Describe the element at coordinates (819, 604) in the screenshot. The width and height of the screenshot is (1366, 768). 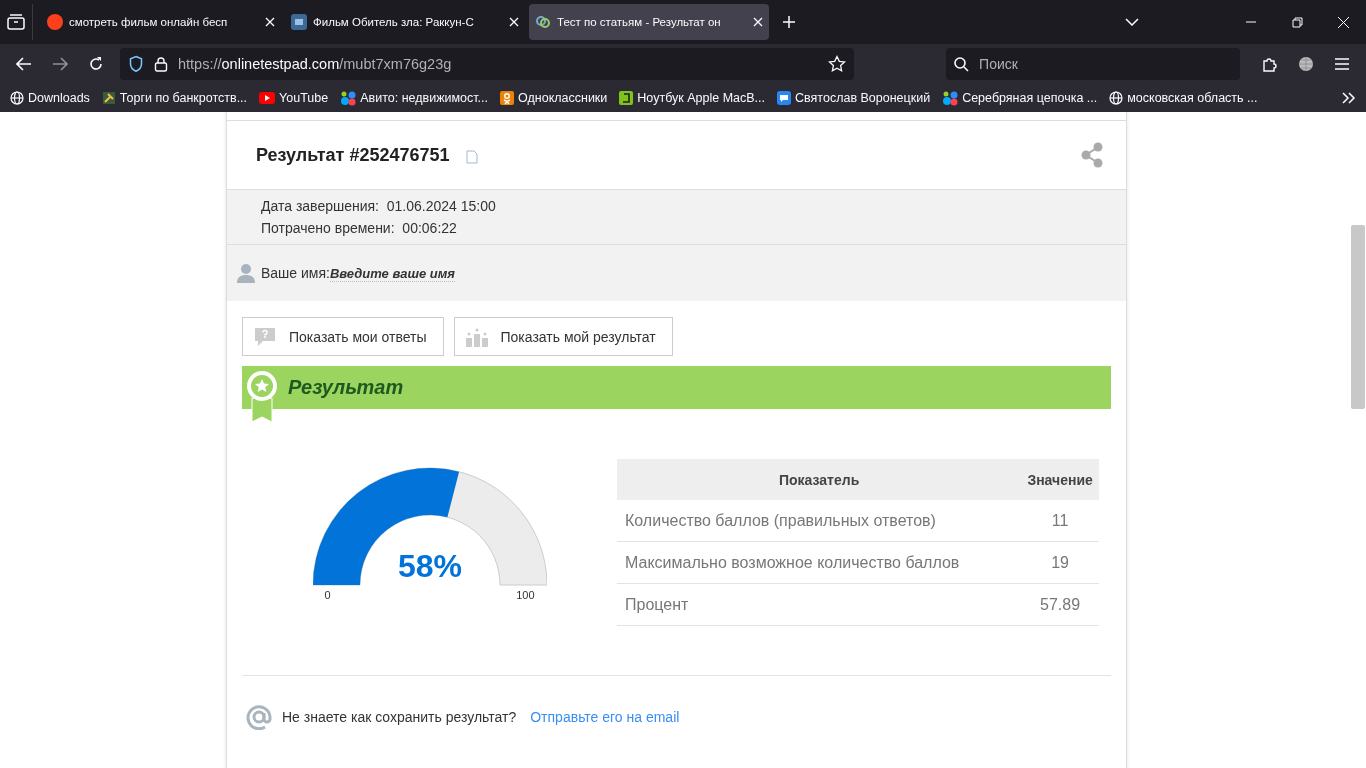
I see `table-cell: Процент` at that location.